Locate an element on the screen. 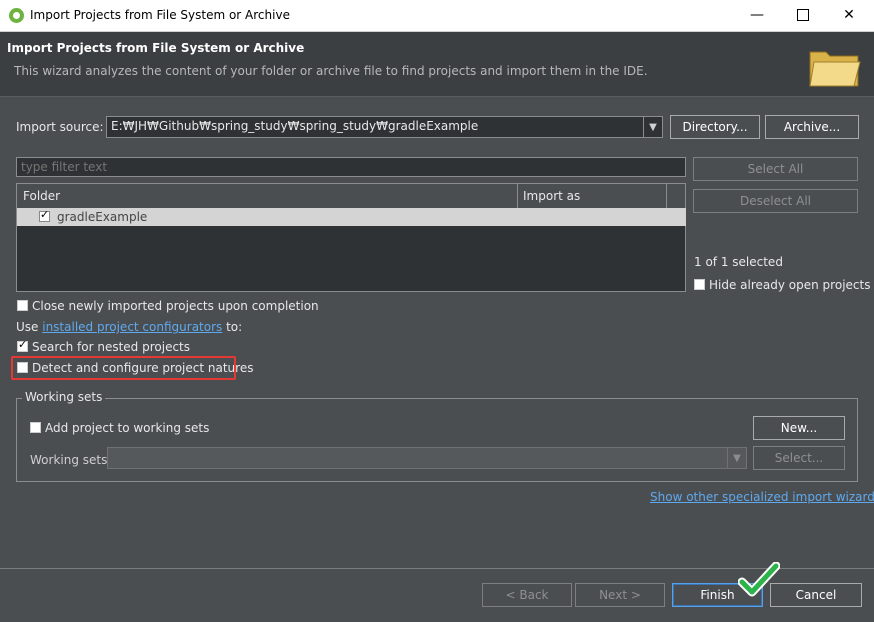 This screenshot has height=622, width=874. add-working-sets-checkbox is located at coordinates (35, 427).